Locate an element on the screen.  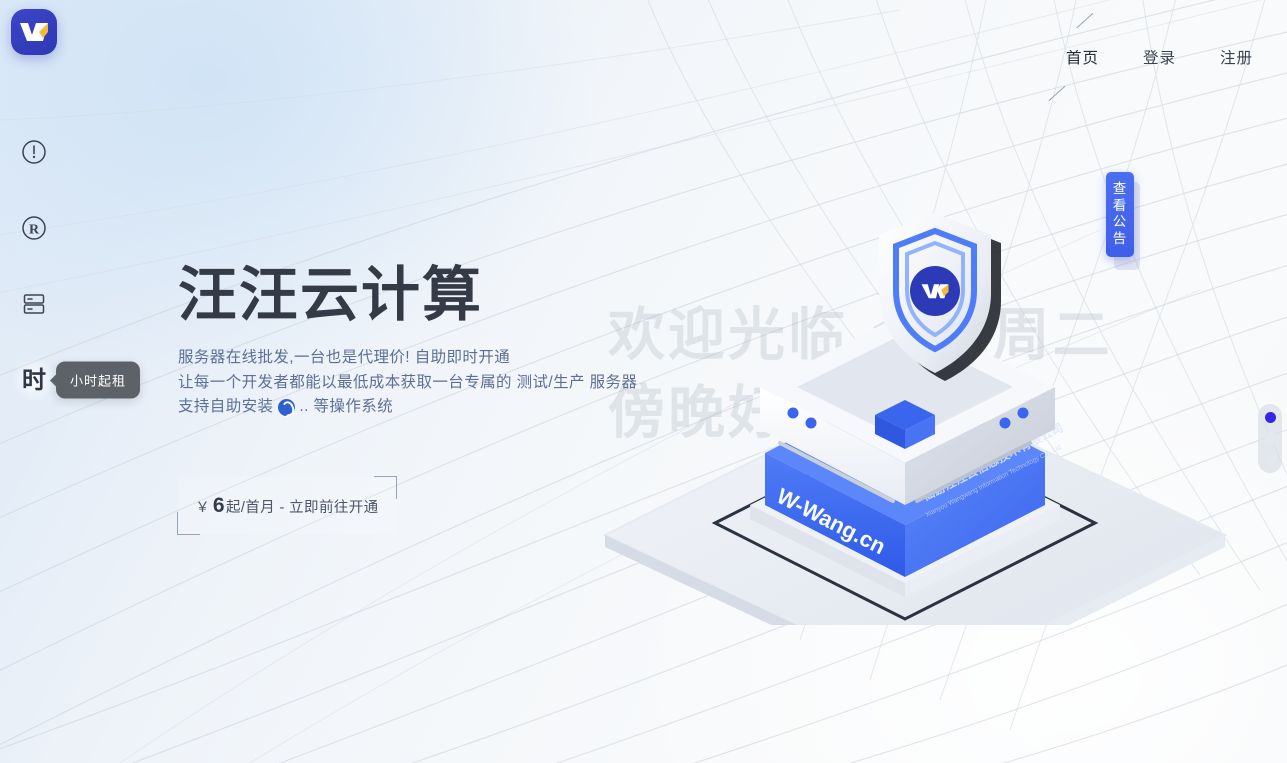
currency-symbol: ￥ is located at coordinates (202, 506).